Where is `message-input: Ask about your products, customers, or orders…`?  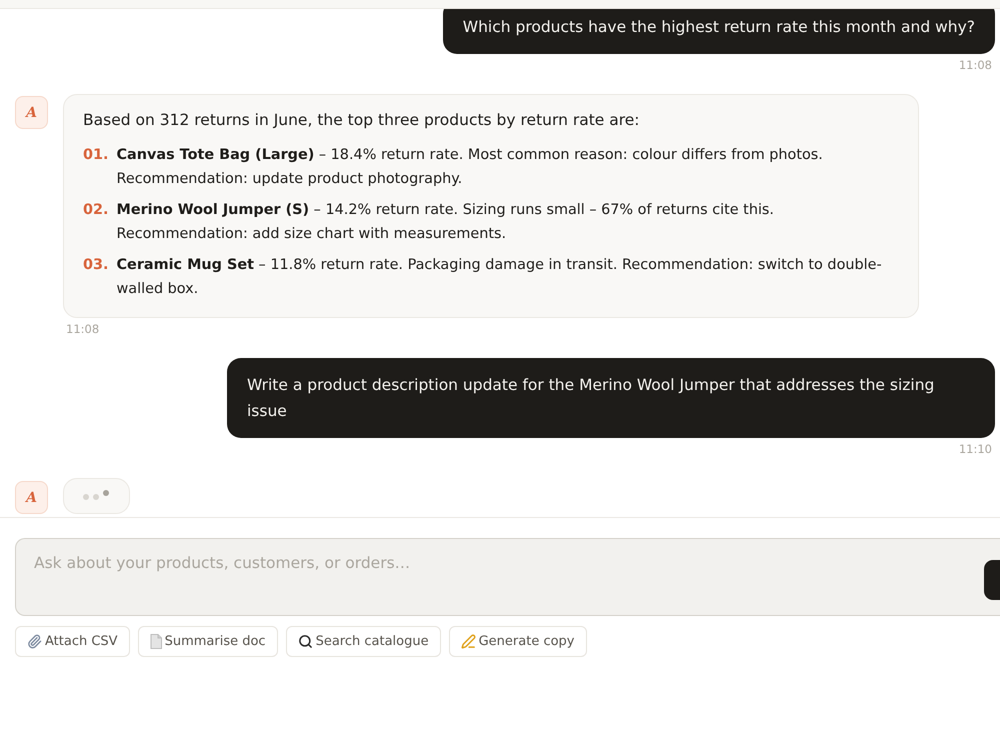
message-input: Ask about your products, customers, or orders… is located at coordinates (507, 577).